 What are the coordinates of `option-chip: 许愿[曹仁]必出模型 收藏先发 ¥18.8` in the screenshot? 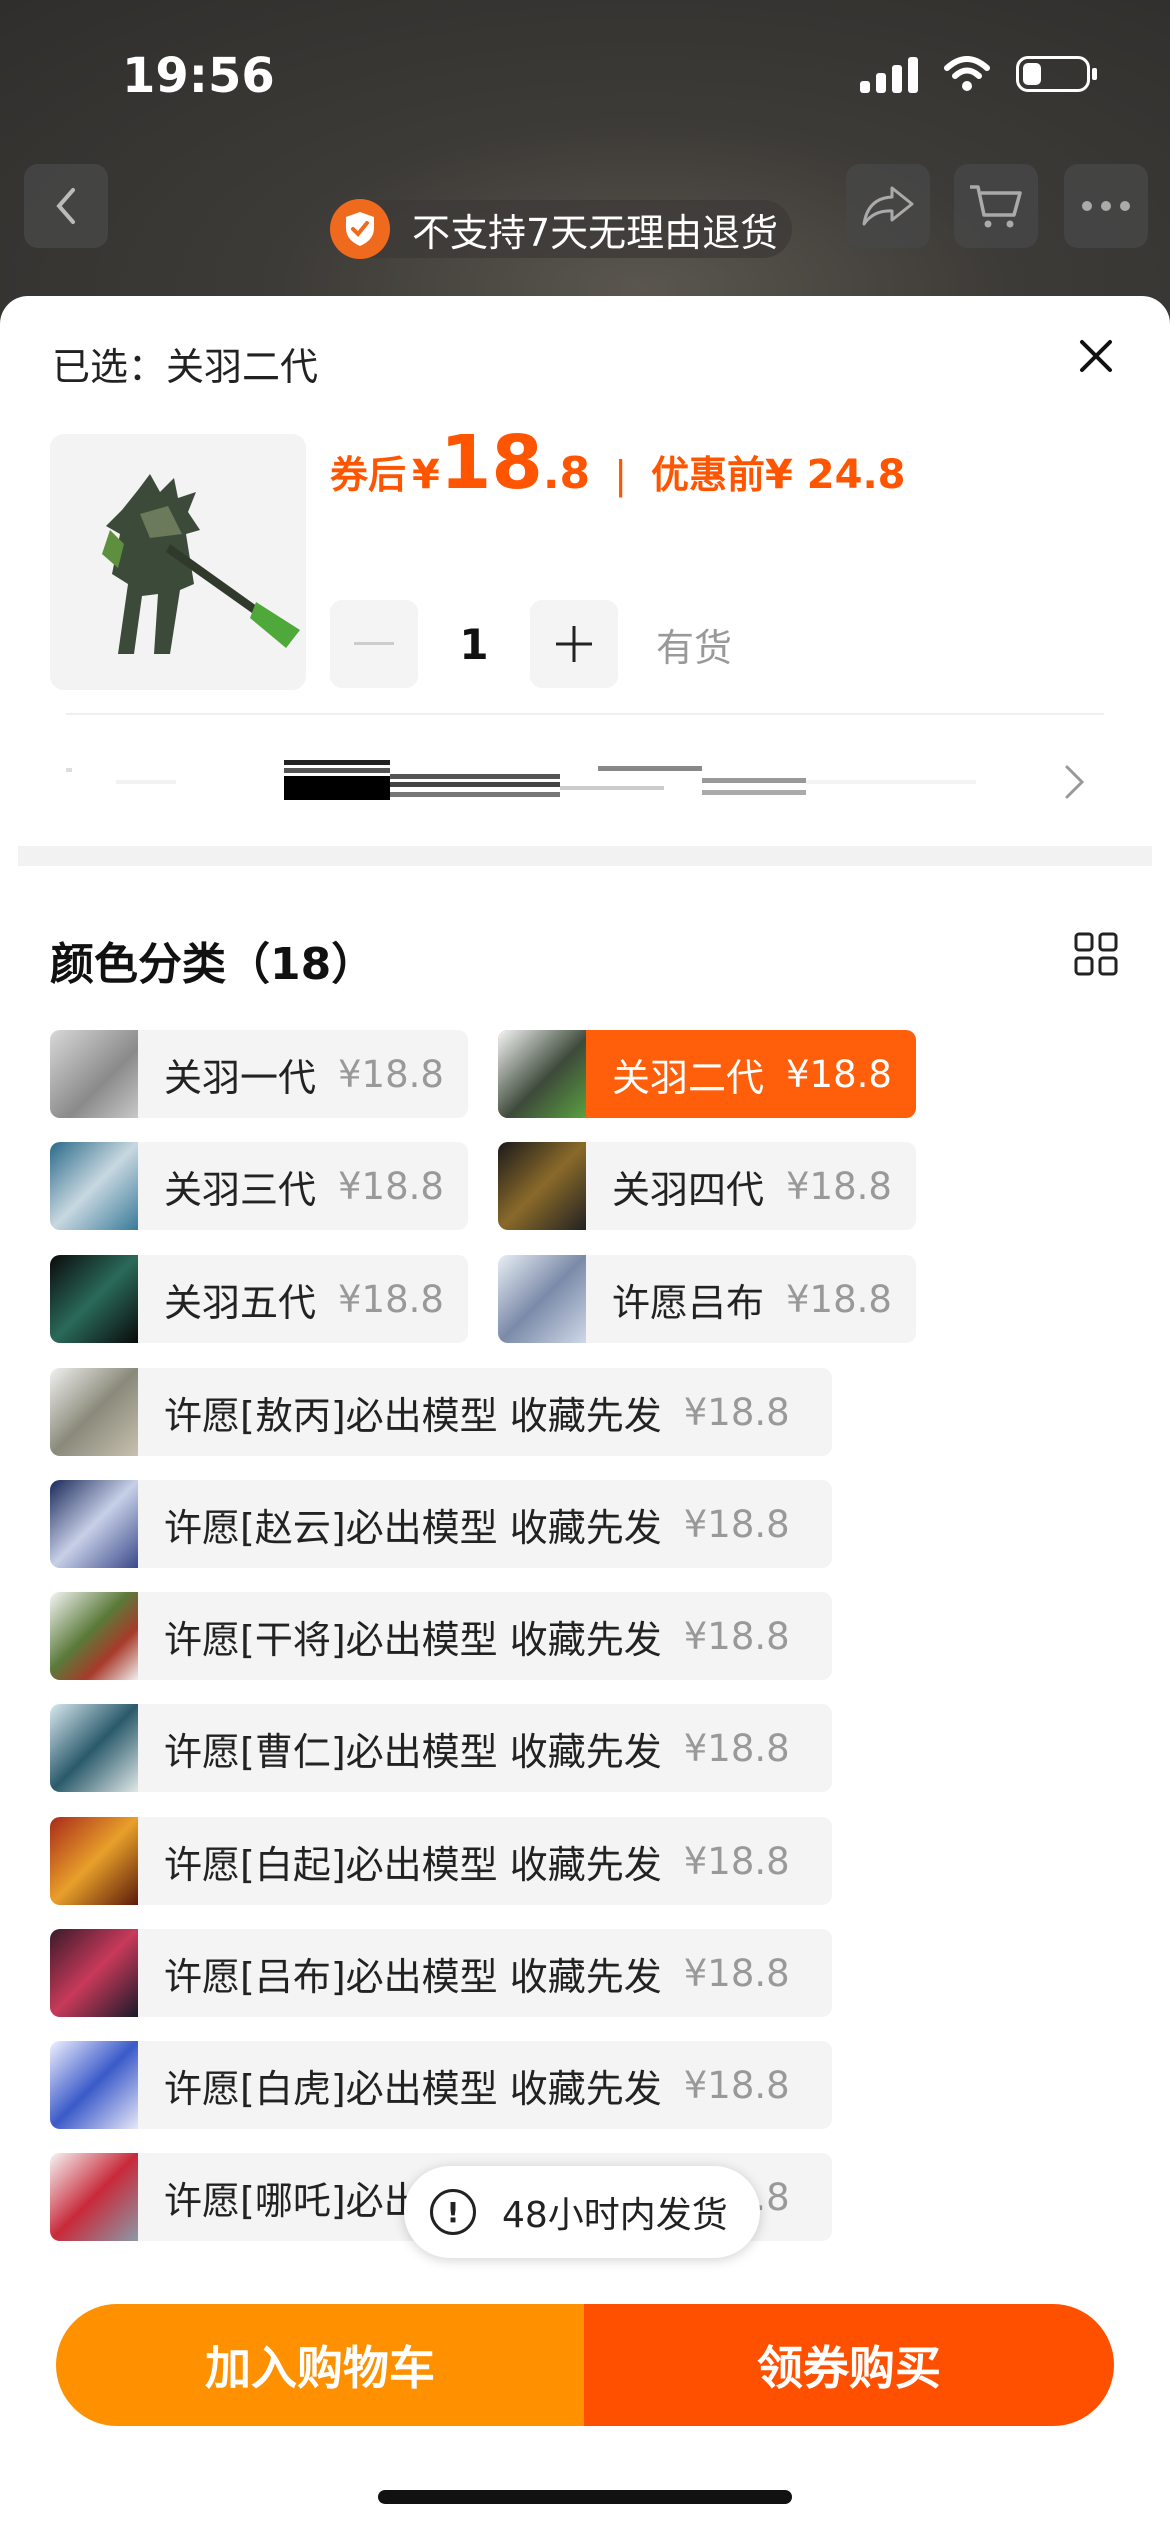 It's located at (441, 1748).